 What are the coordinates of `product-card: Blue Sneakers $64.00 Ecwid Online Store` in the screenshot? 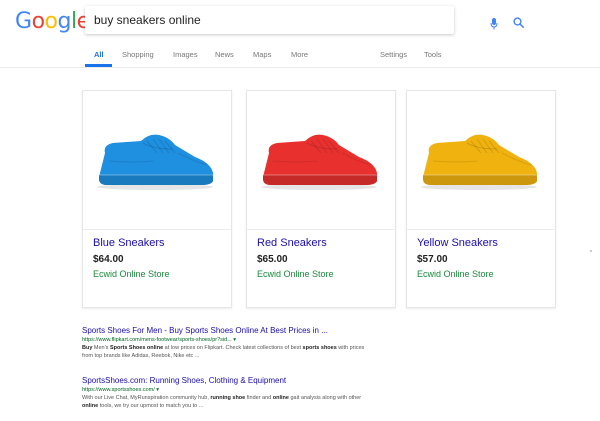 It's located at (157, 199).